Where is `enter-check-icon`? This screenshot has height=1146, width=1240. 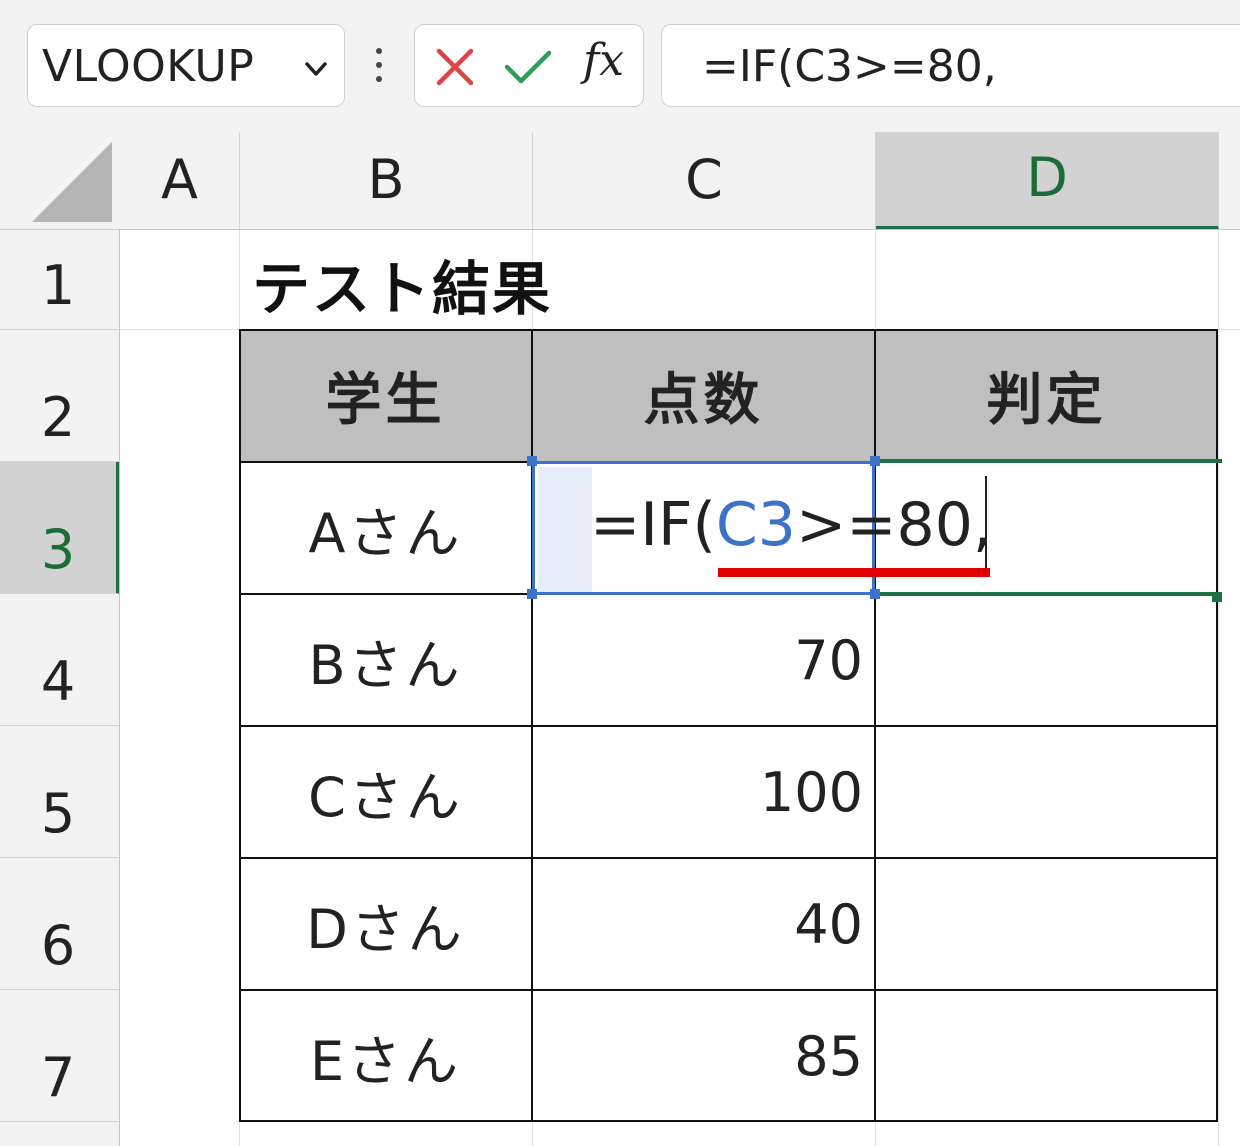
enter-check-icon is located at coordinates (527, 67).